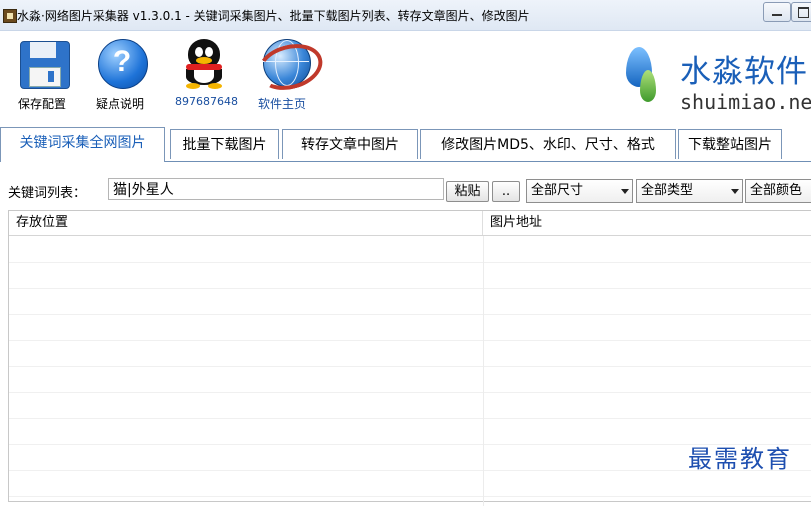  Describe the element at coordinates (123, 64) in the screenshot. I see `help-icon: ?` at that location.